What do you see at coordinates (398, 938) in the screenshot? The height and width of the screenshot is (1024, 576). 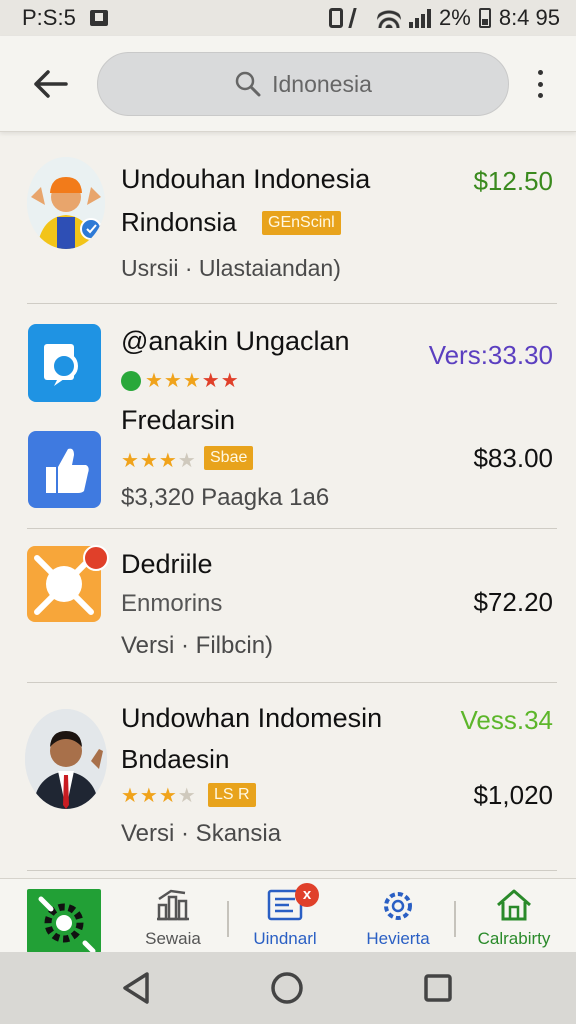 I see `nav-label: Hevierta` at bounding box center [398, 938].